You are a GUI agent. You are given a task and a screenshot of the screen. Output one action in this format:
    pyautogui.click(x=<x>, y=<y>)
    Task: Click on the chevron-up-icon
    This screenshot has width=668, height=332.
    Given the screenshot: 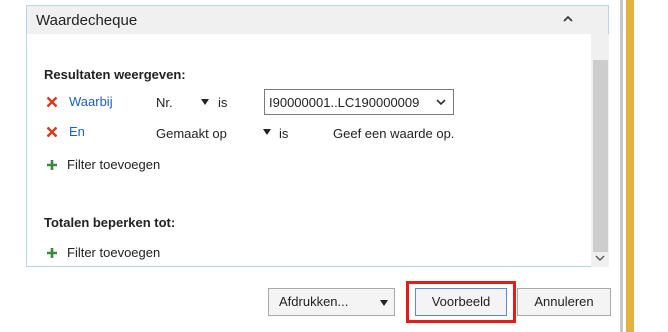 What is the action you would take?
    pyautogui.click(x=568, y=19)
    